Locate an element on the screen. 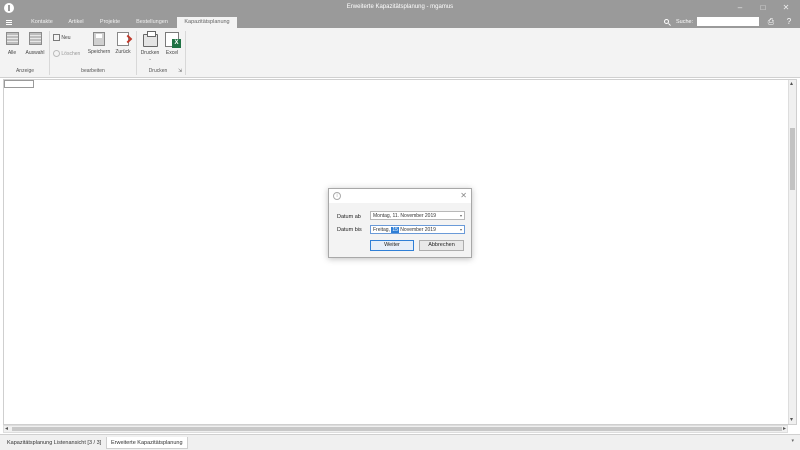  loeschen-label: Löschen is located at coordinates (71, 53).